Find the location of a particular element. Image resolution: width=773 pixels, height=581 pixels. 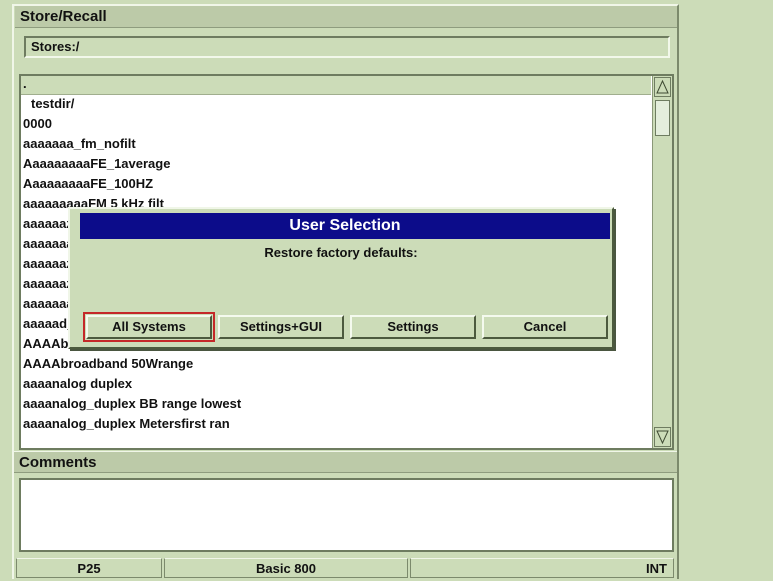

dialog-title: User Selection is located at coordinates (345, 226).